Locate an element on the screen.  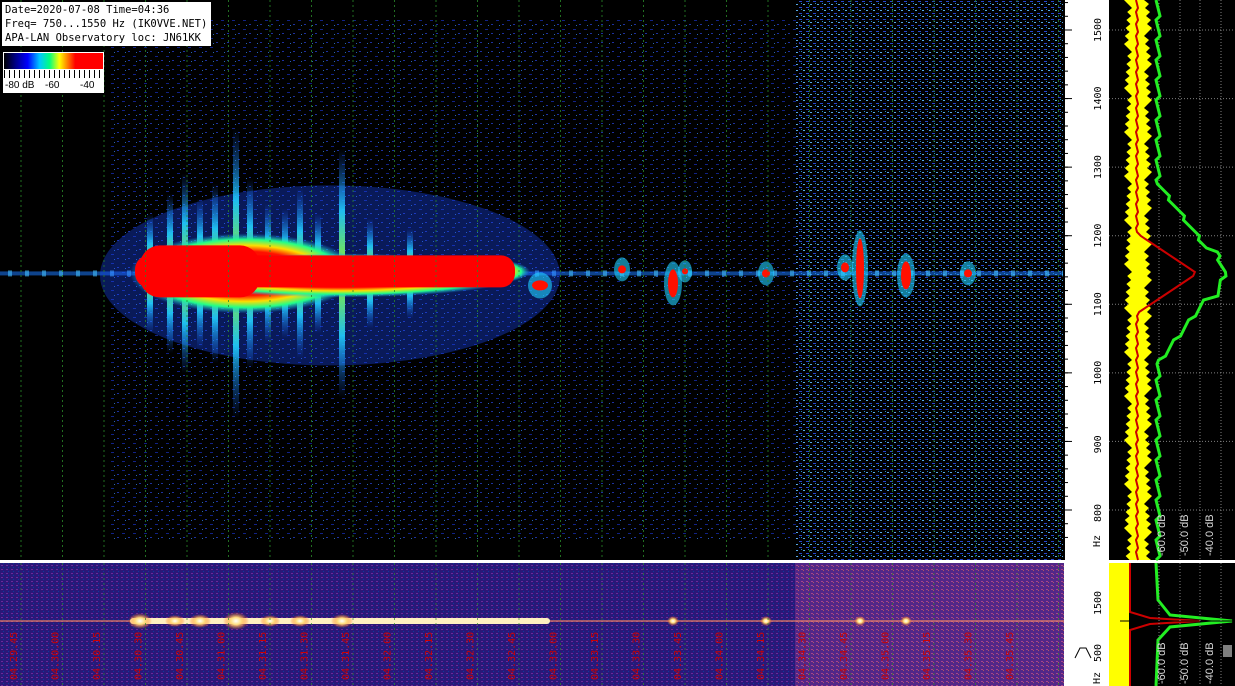
overview-x-tick-label: 04.30.00 is located at coordinates (56, 656).